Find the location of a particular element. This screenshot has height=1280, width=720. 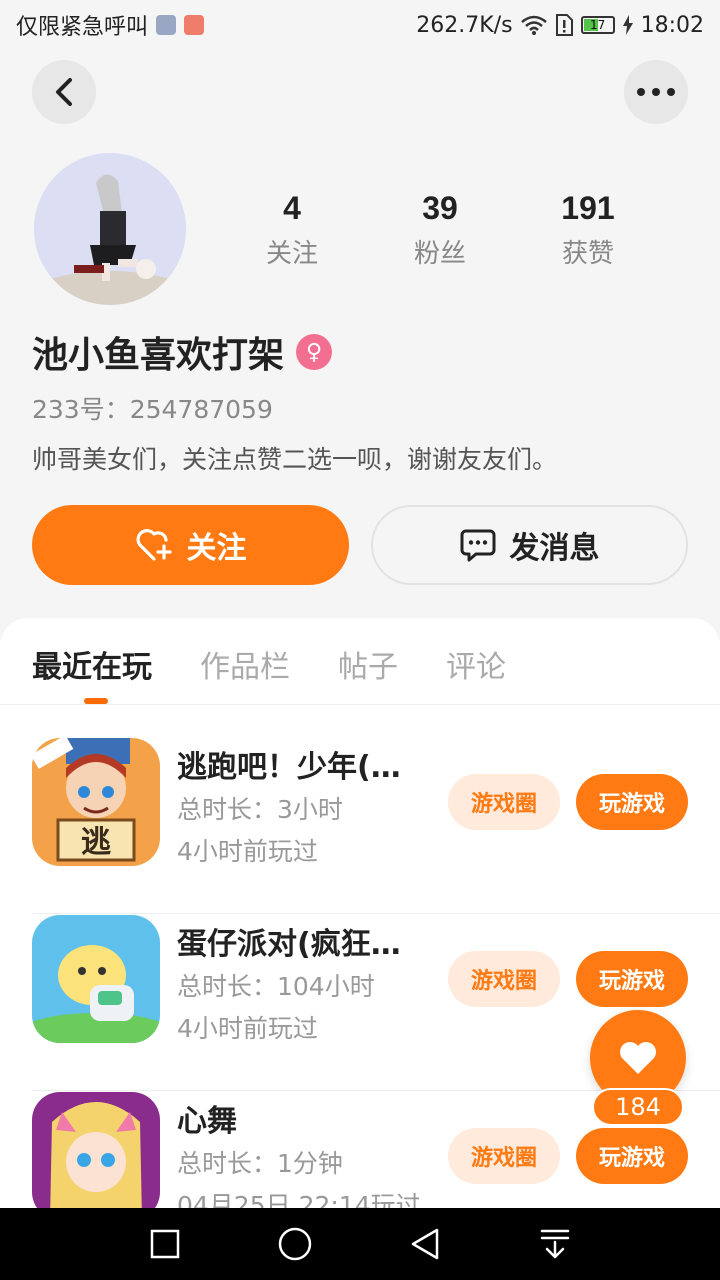

carrier-text: 仅限紧急呼叫 is located at coordinates (82, 27).